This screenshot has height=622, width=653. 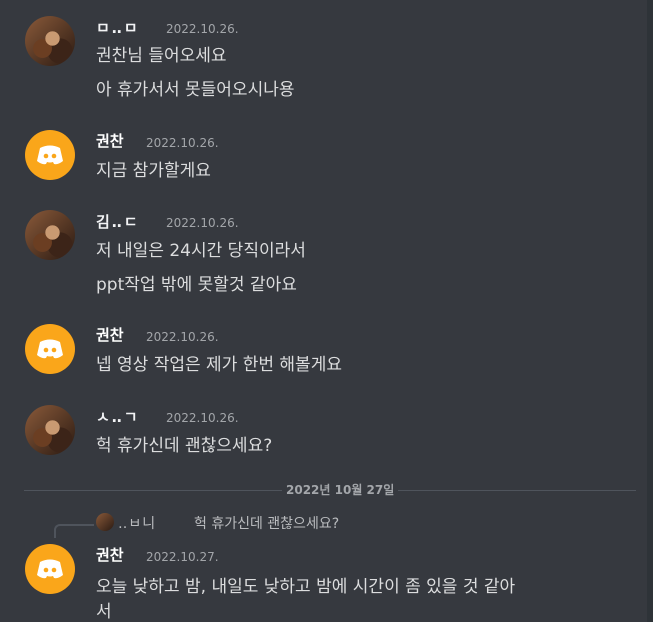 What do you see at coordinates (182, 557) in the screenshot?
I see `timestamp: 2022.10.27.` at bounding box center [182, 557].